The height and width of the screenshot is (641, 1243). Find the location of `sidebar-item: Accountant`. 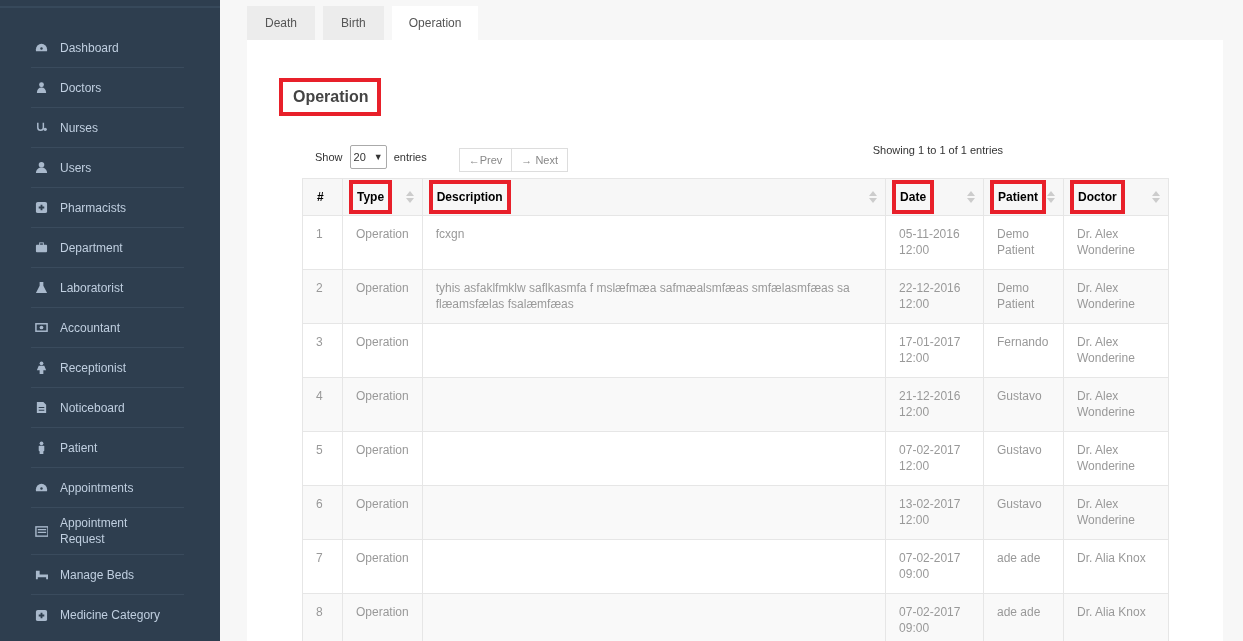

sidebar-item: Accountant is located at coordinates (107, 328).